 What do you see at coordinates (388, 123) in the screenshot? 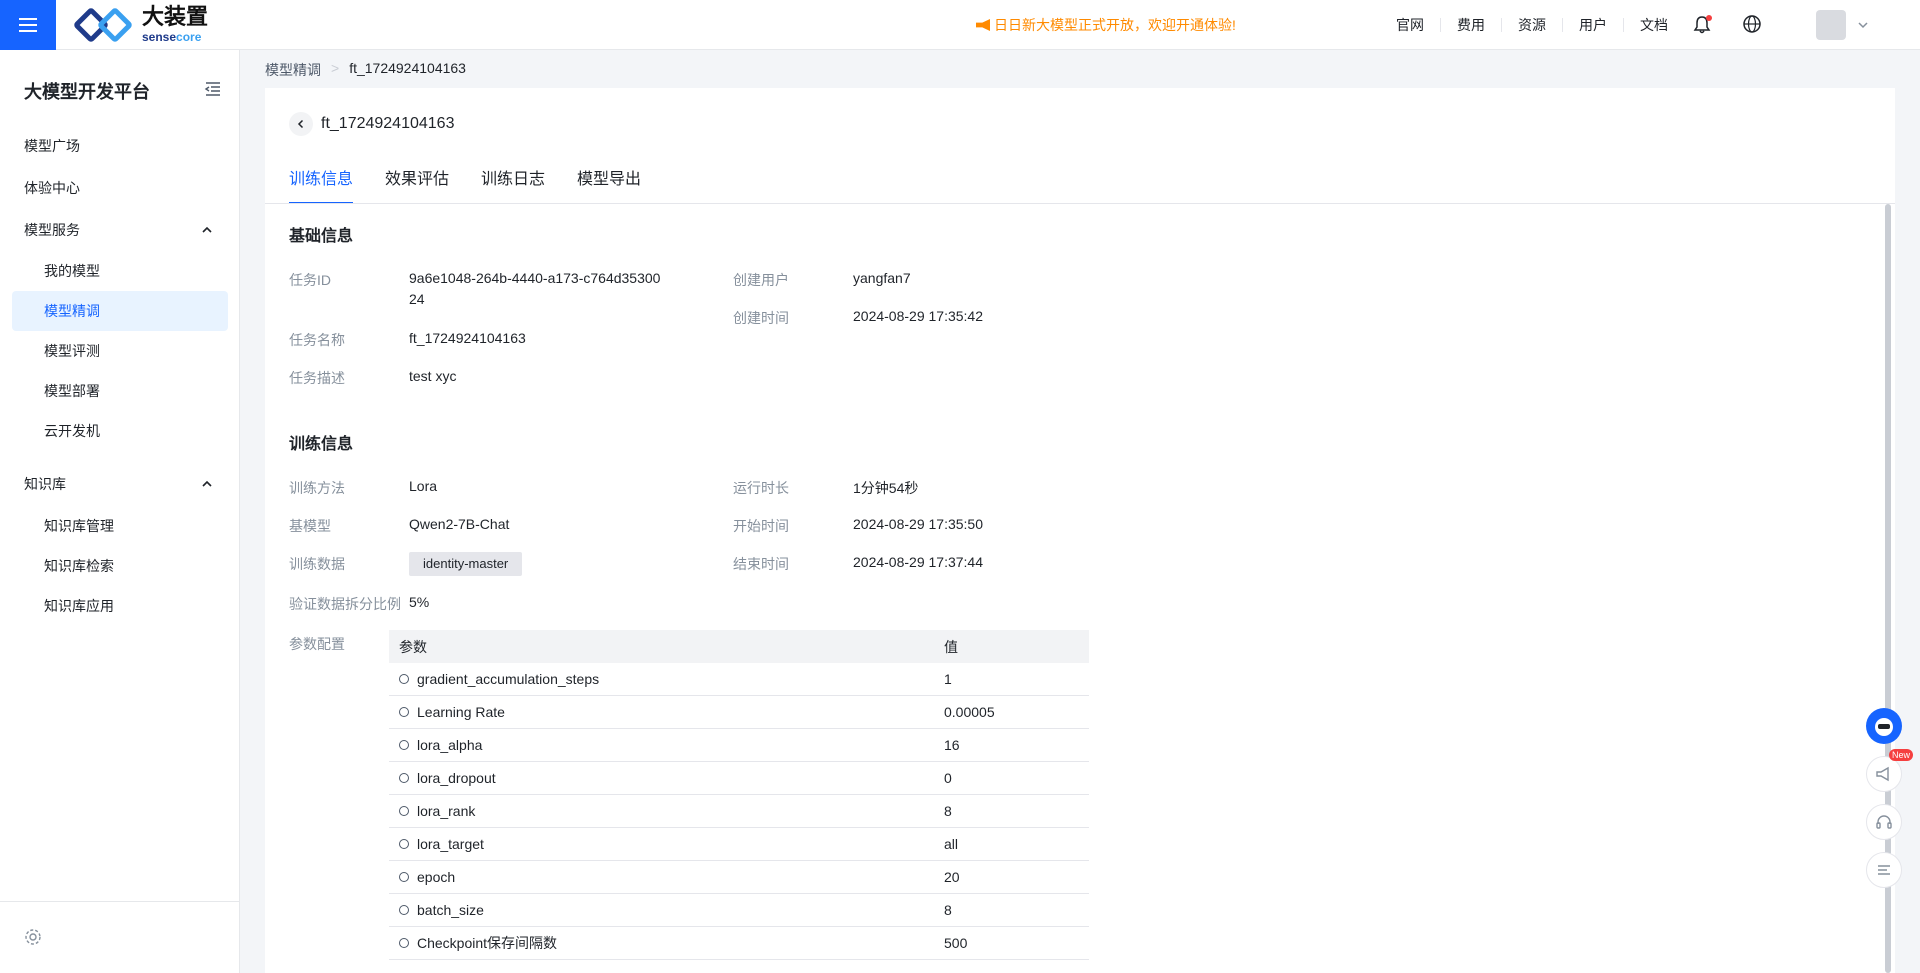
I see `page-title: ft_1724924104163` at bounding box center [388, 123].